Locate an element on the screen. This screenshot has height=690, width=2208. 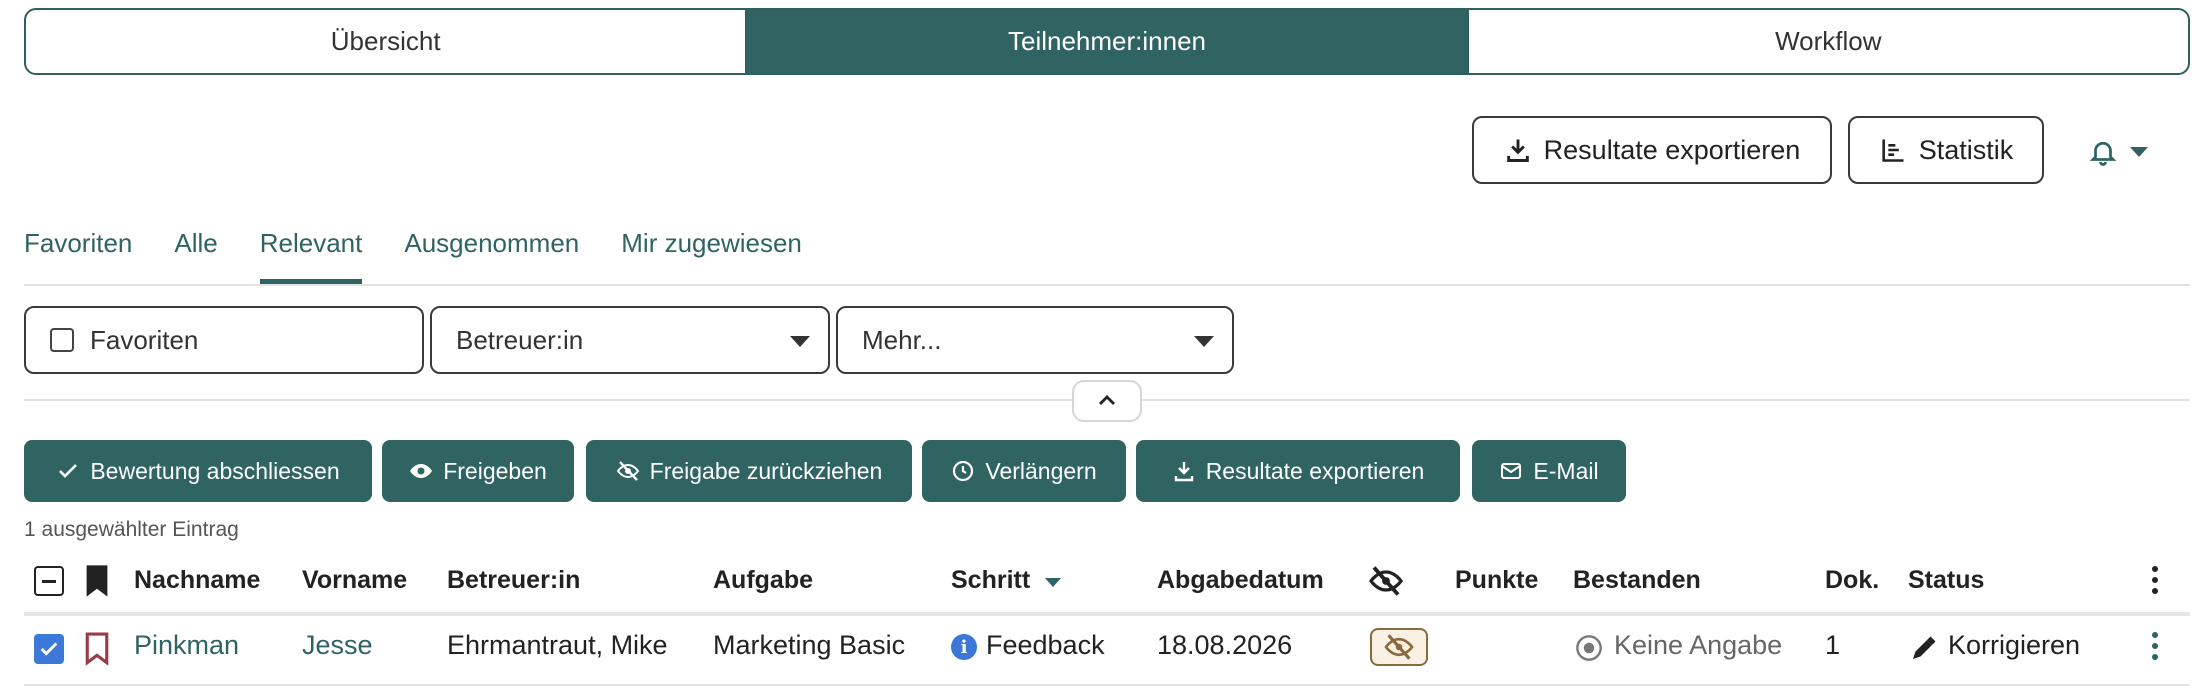
favorites-filter: Favoriten is located at coordinates (224, 340).